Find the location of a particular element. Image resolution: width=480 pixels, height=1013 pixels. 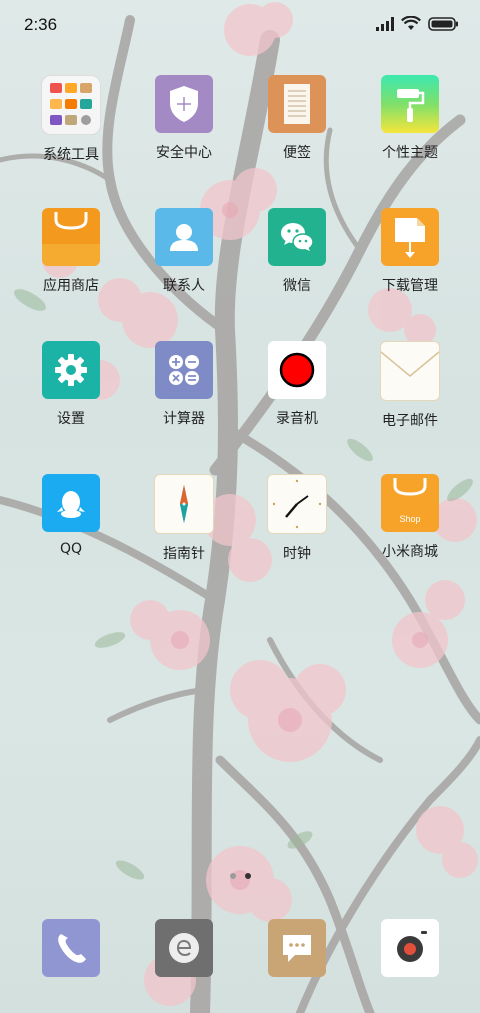

app-label: 计算器 is located at coordinates (184, 419).